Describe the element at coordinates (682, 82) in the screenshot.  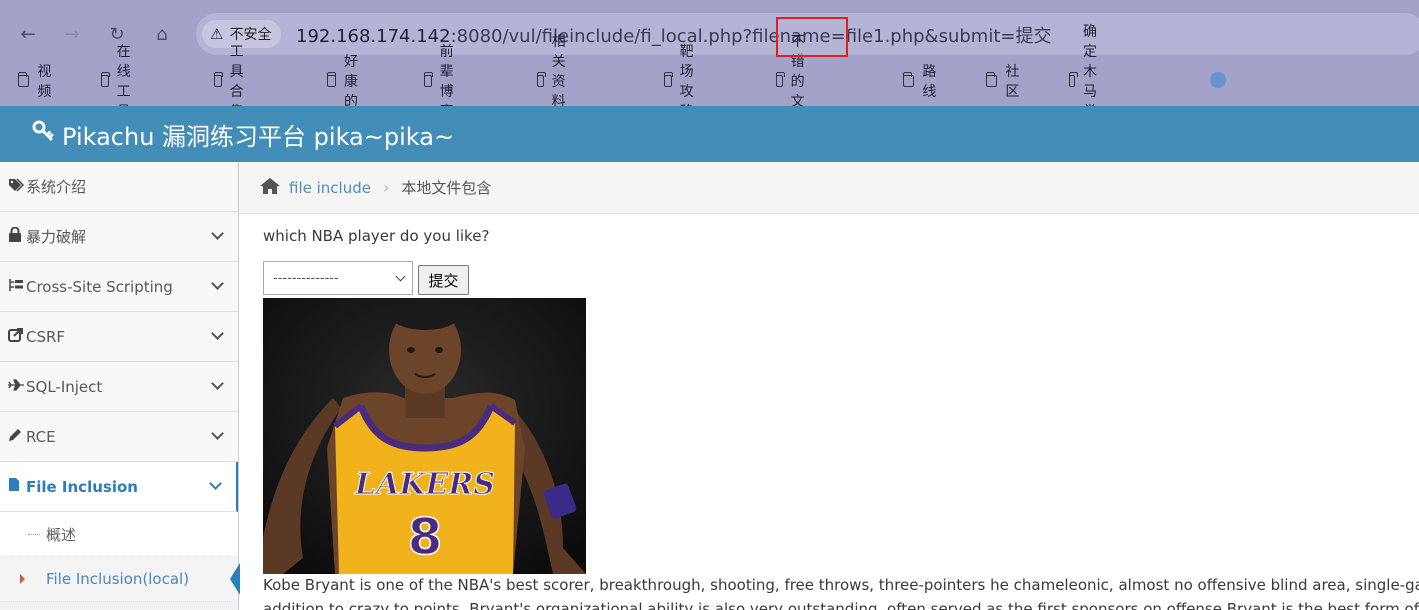
I see `bookmark-item: 靶场攻略` at that location.